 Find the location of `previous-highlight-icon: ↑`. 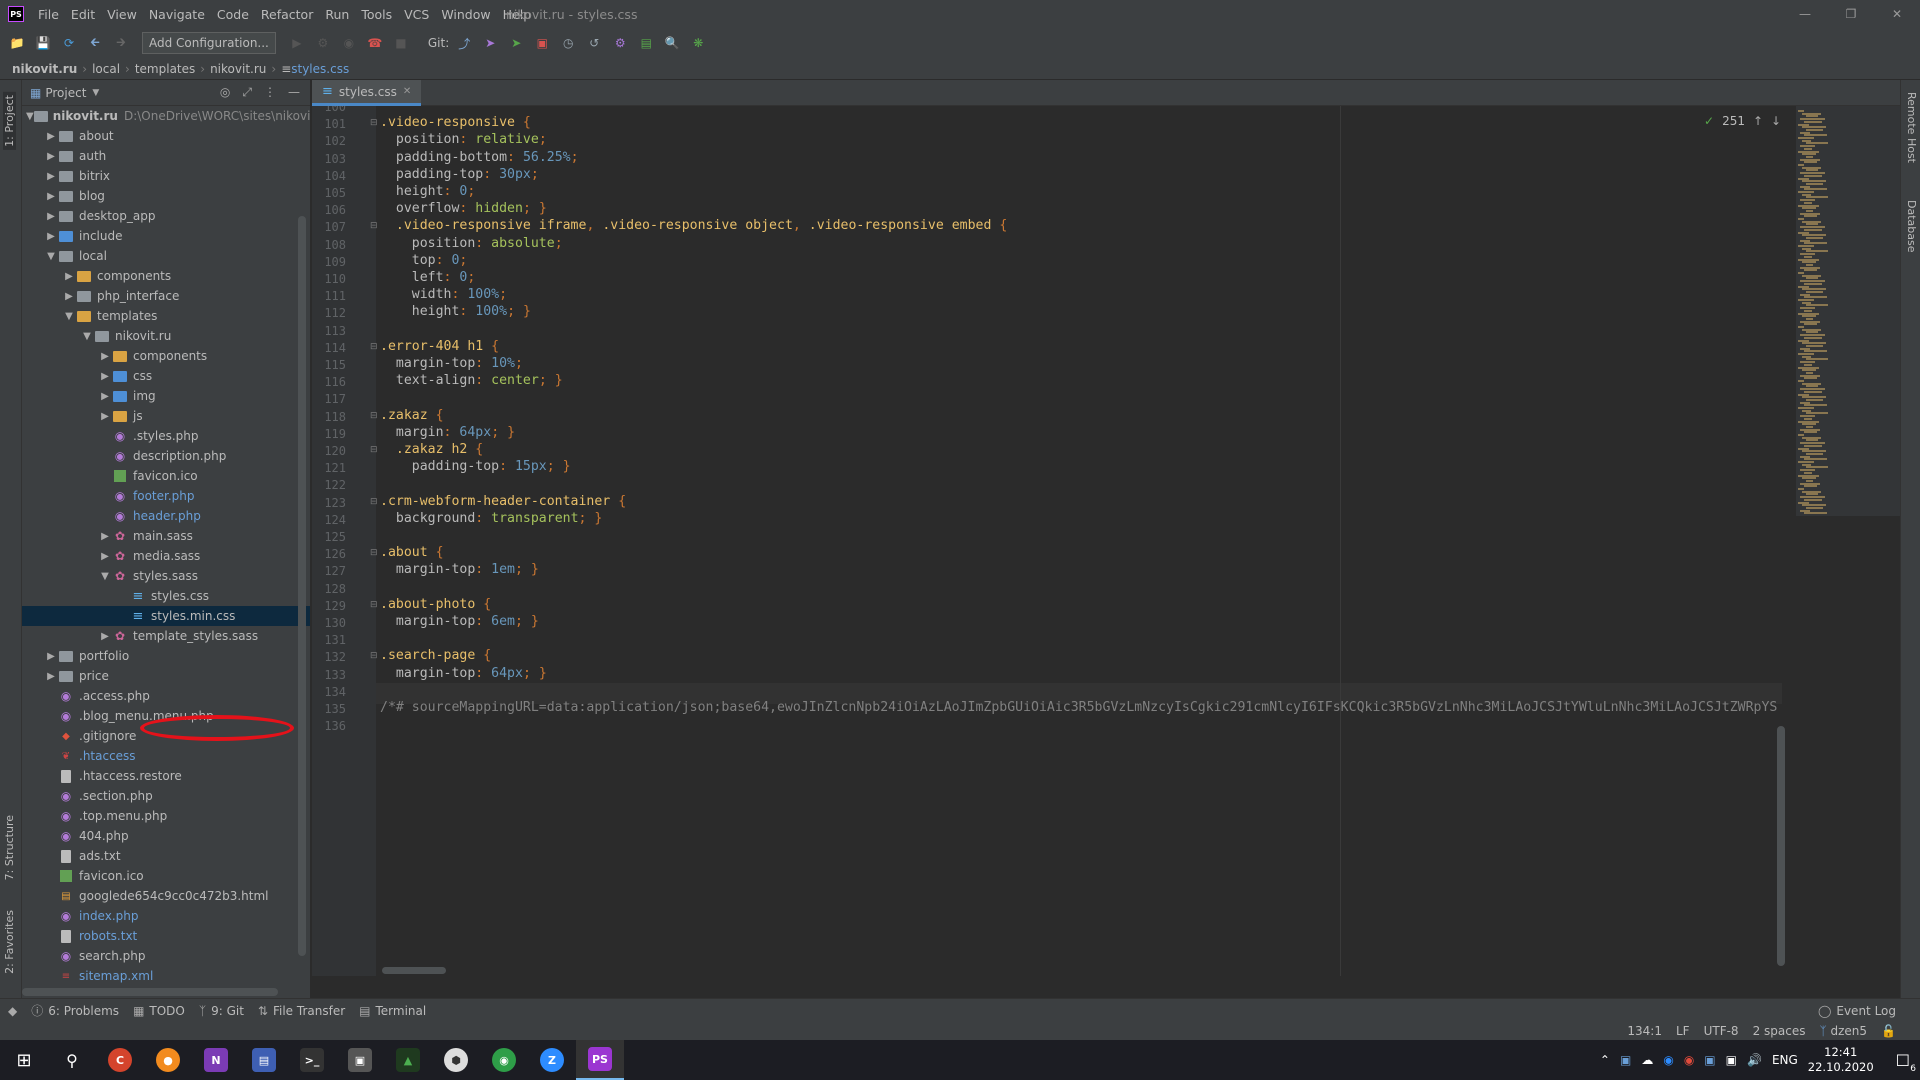

previous-highlight-icon: ↑ is located at coordinates (1758, 121).